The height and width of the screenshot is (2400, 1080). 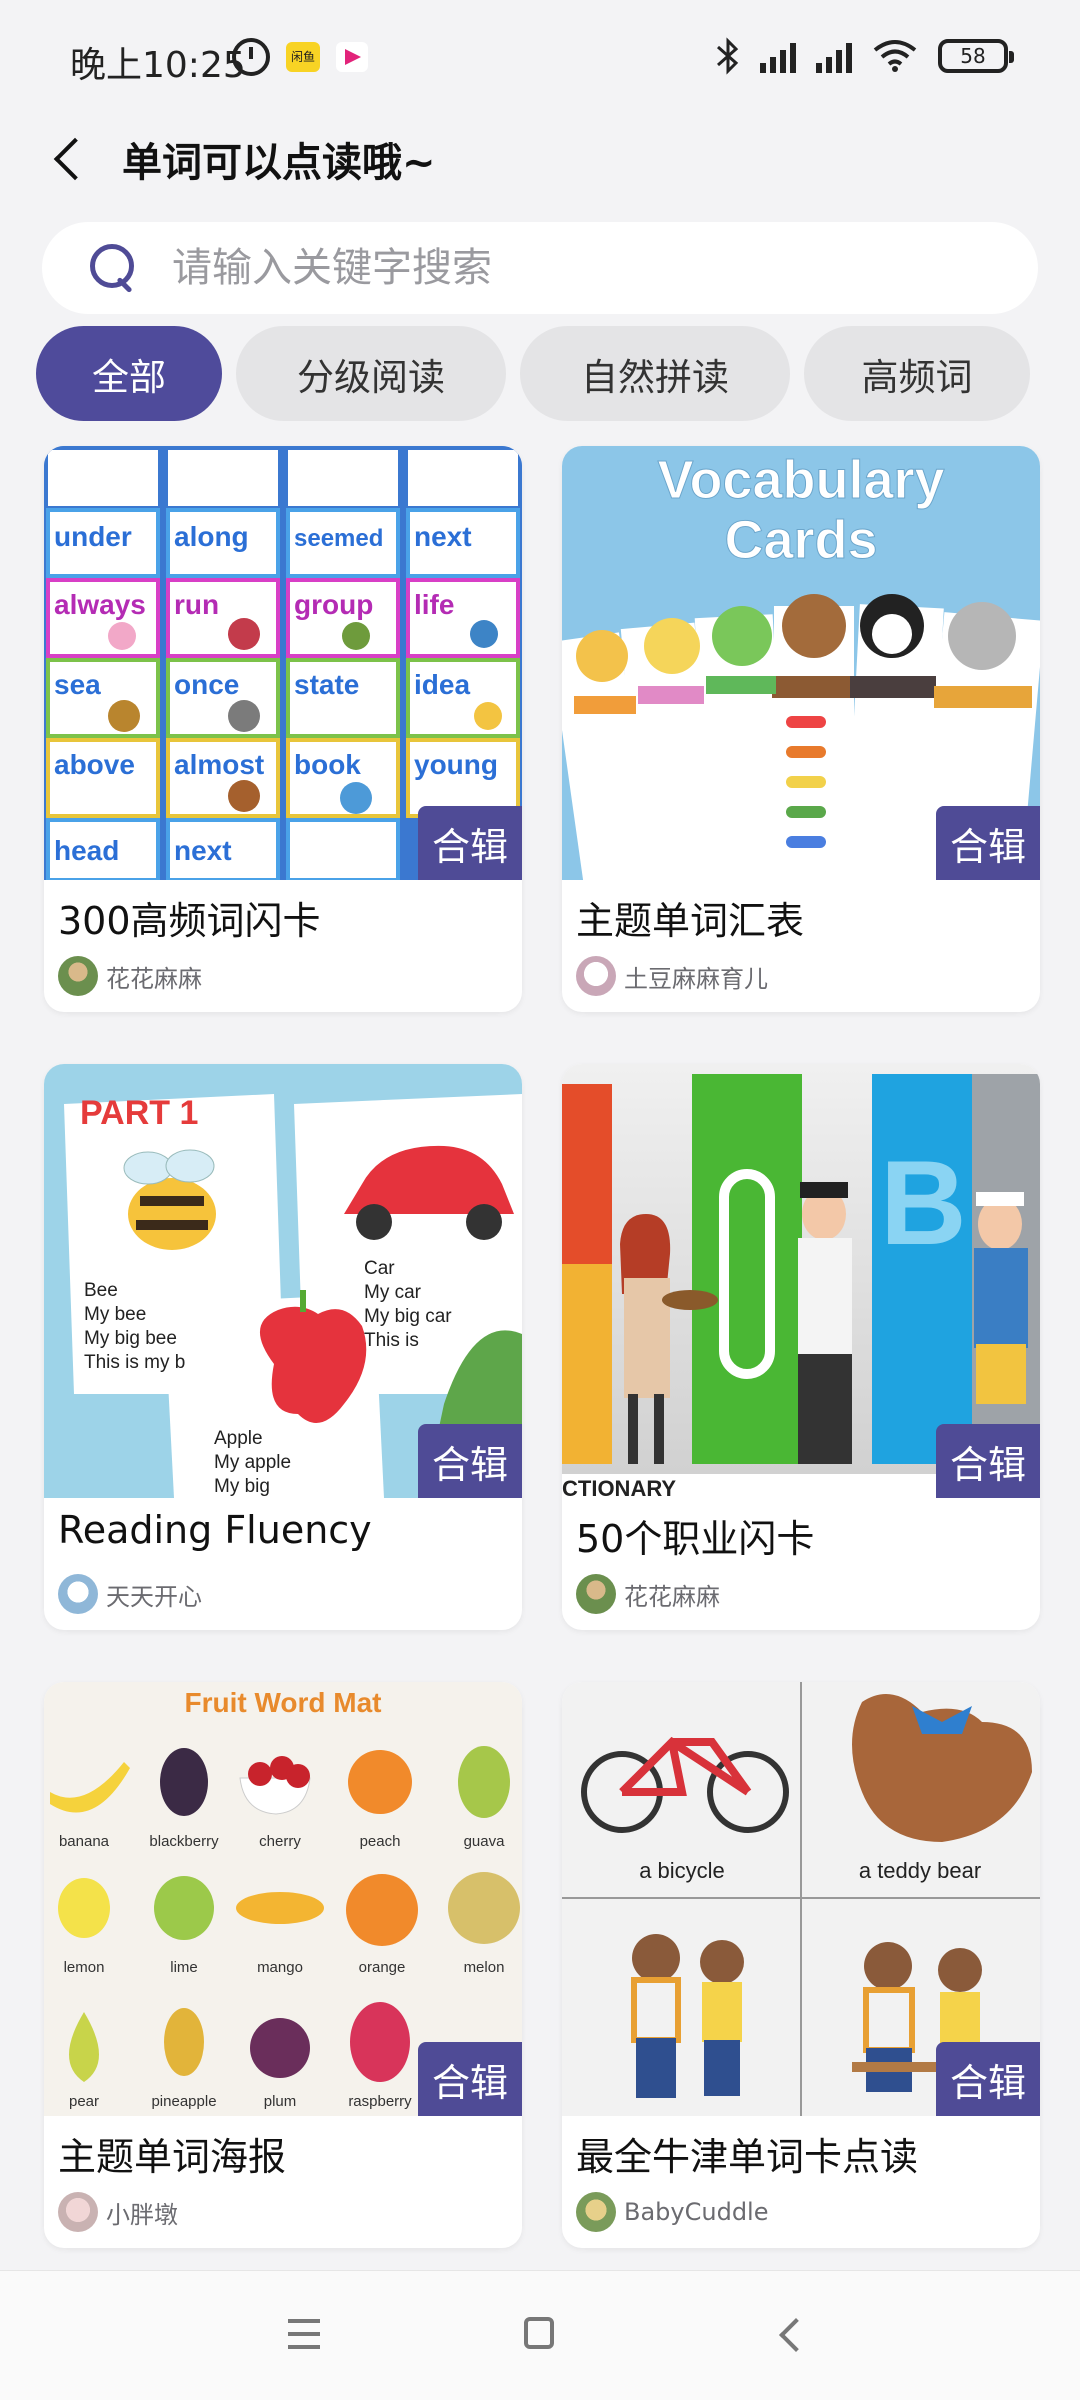 What do you see at coordinates (142, 2214) in the screenshot?
I see `author-name: 小胖墩` at bounding box center [142, 2214].